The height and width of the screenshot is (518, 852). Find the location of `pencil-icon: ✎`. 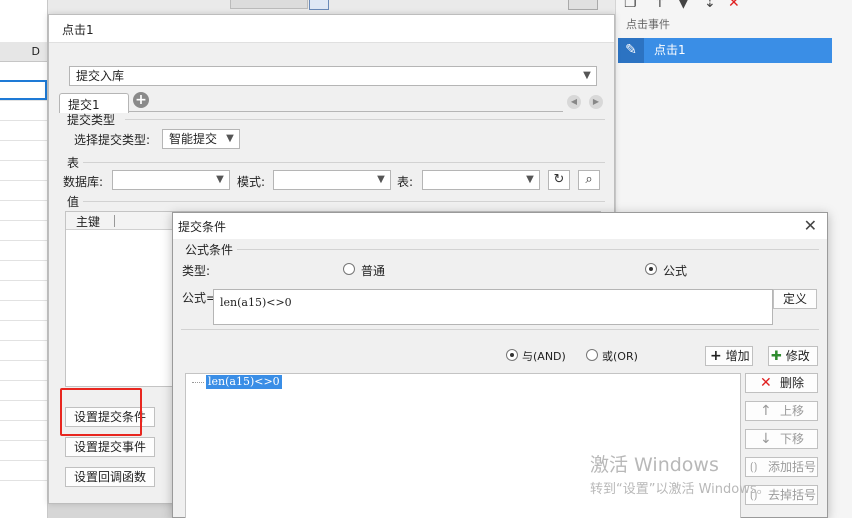

pencil-icon: ✎ is located at coordinates (631, 50).